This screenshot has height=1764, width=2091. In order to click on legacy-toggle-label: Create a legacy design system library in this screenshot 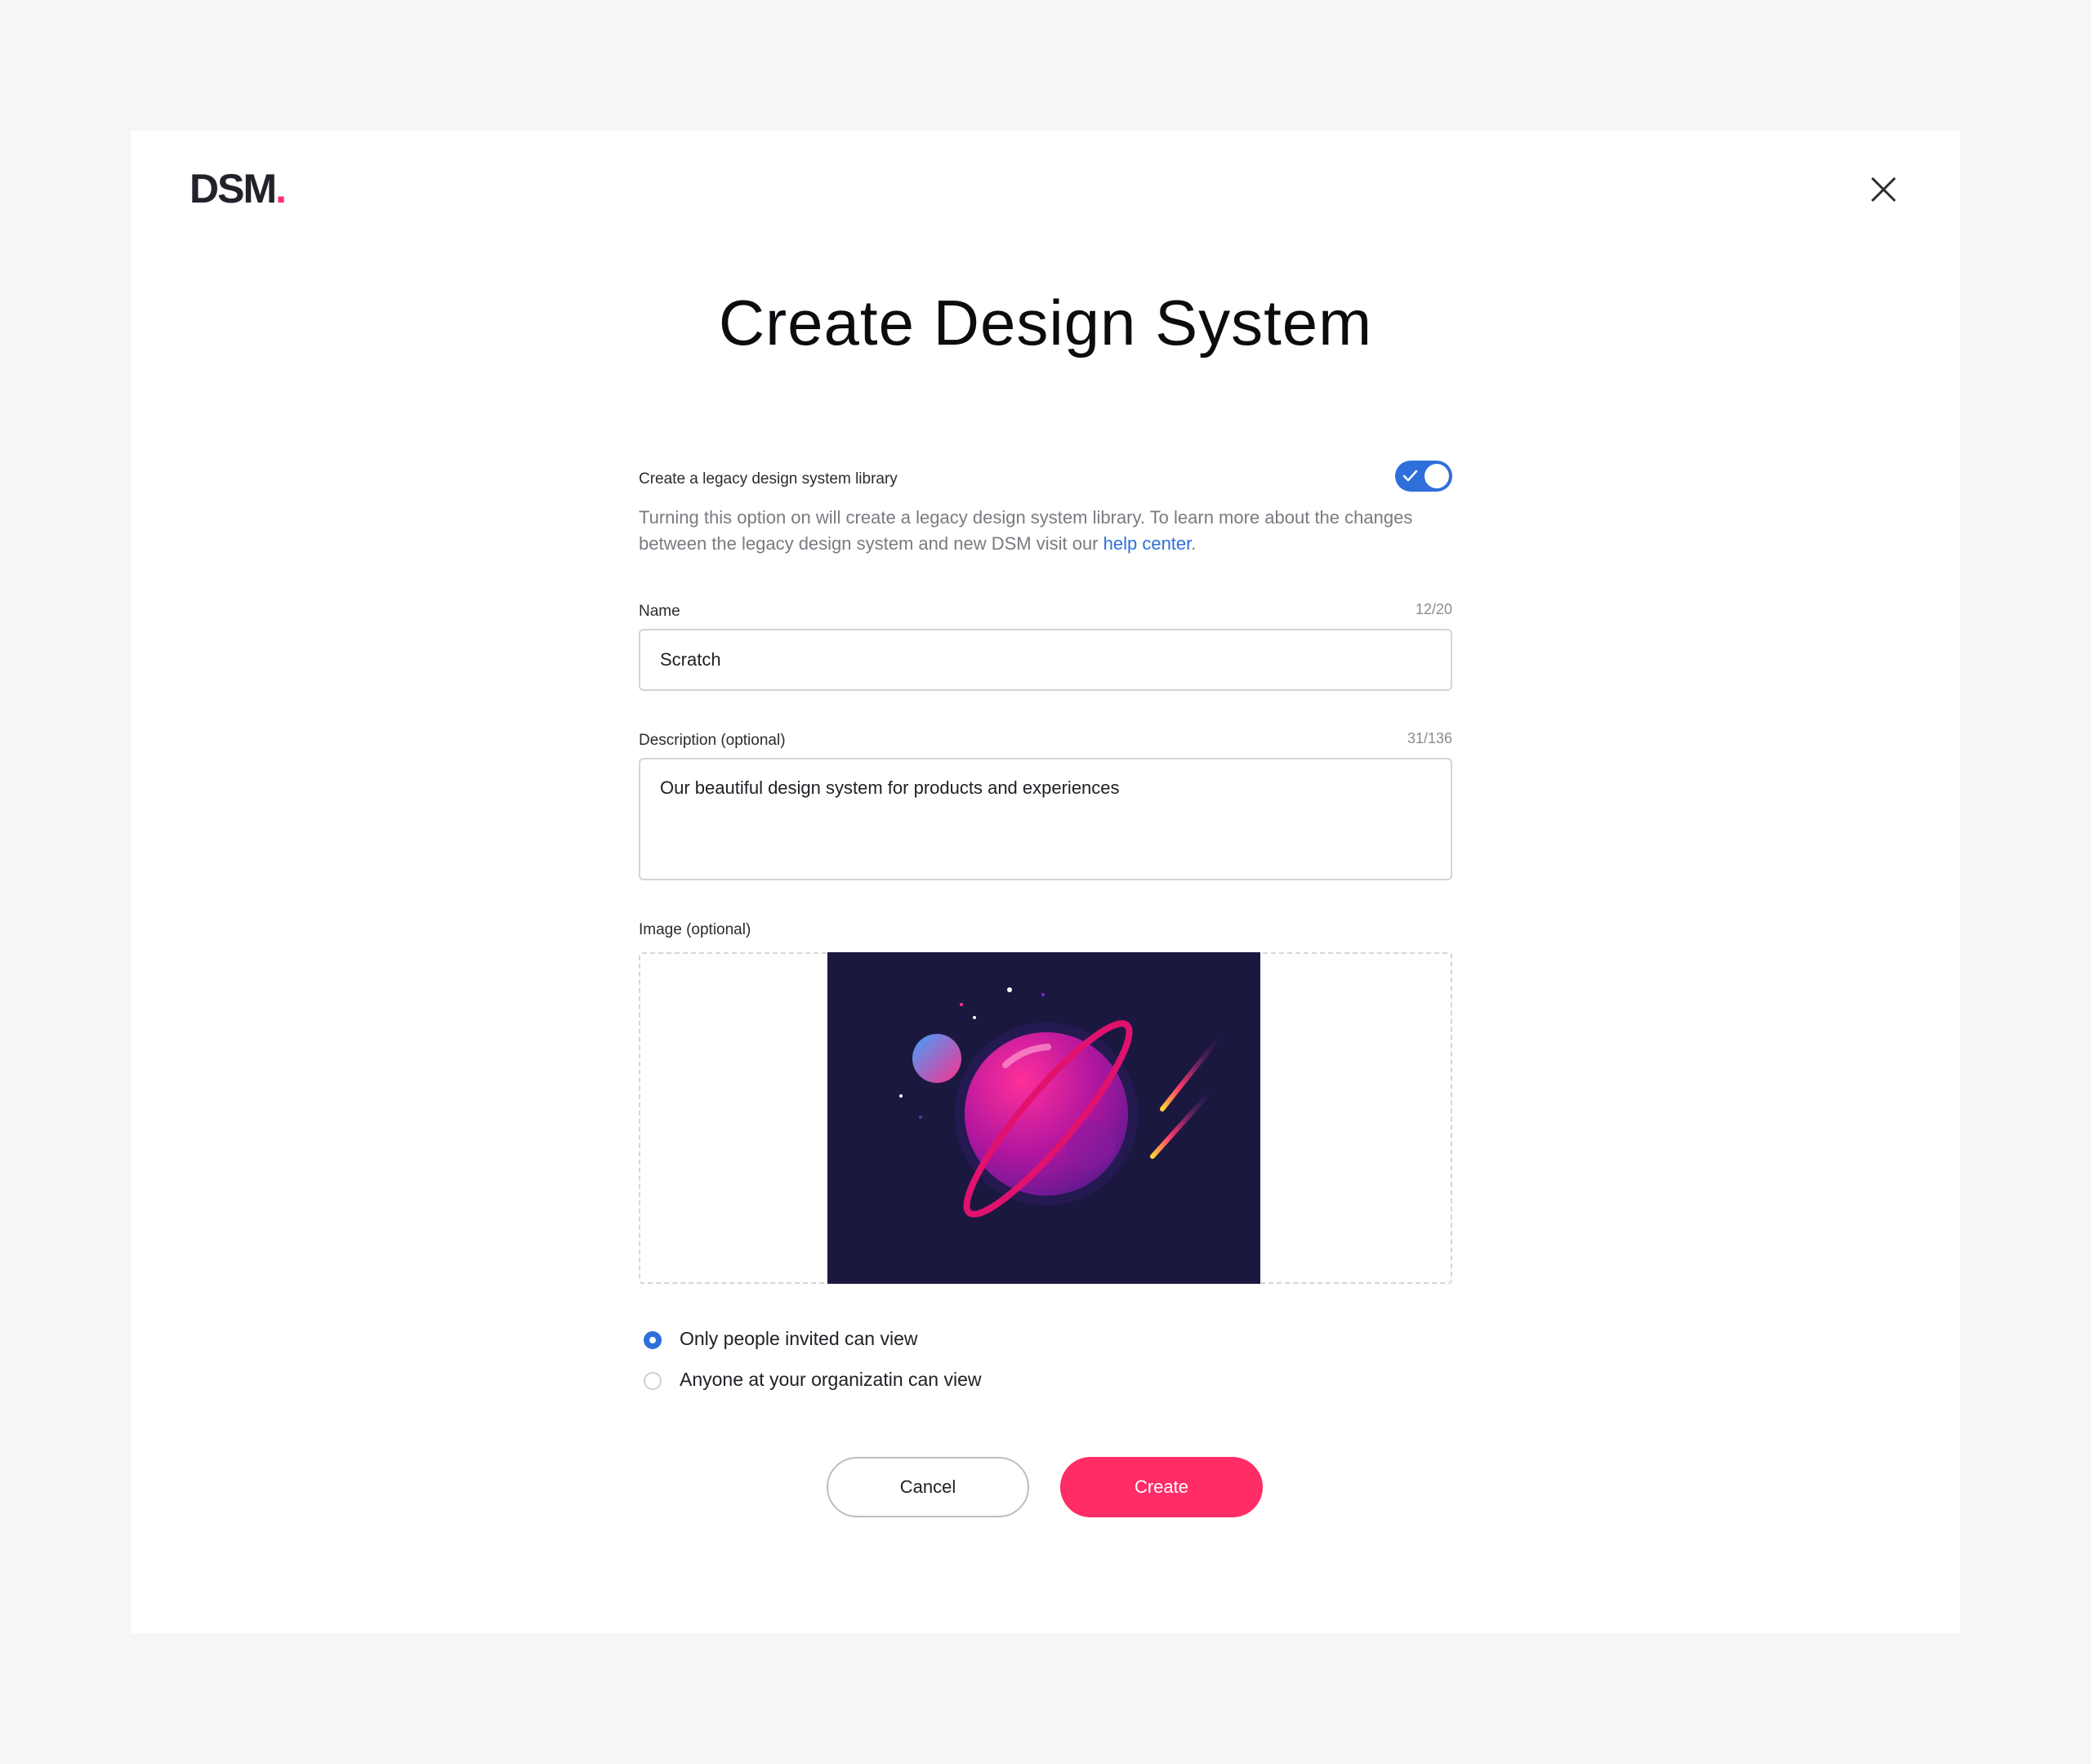, I will do `click(768, 479)`.